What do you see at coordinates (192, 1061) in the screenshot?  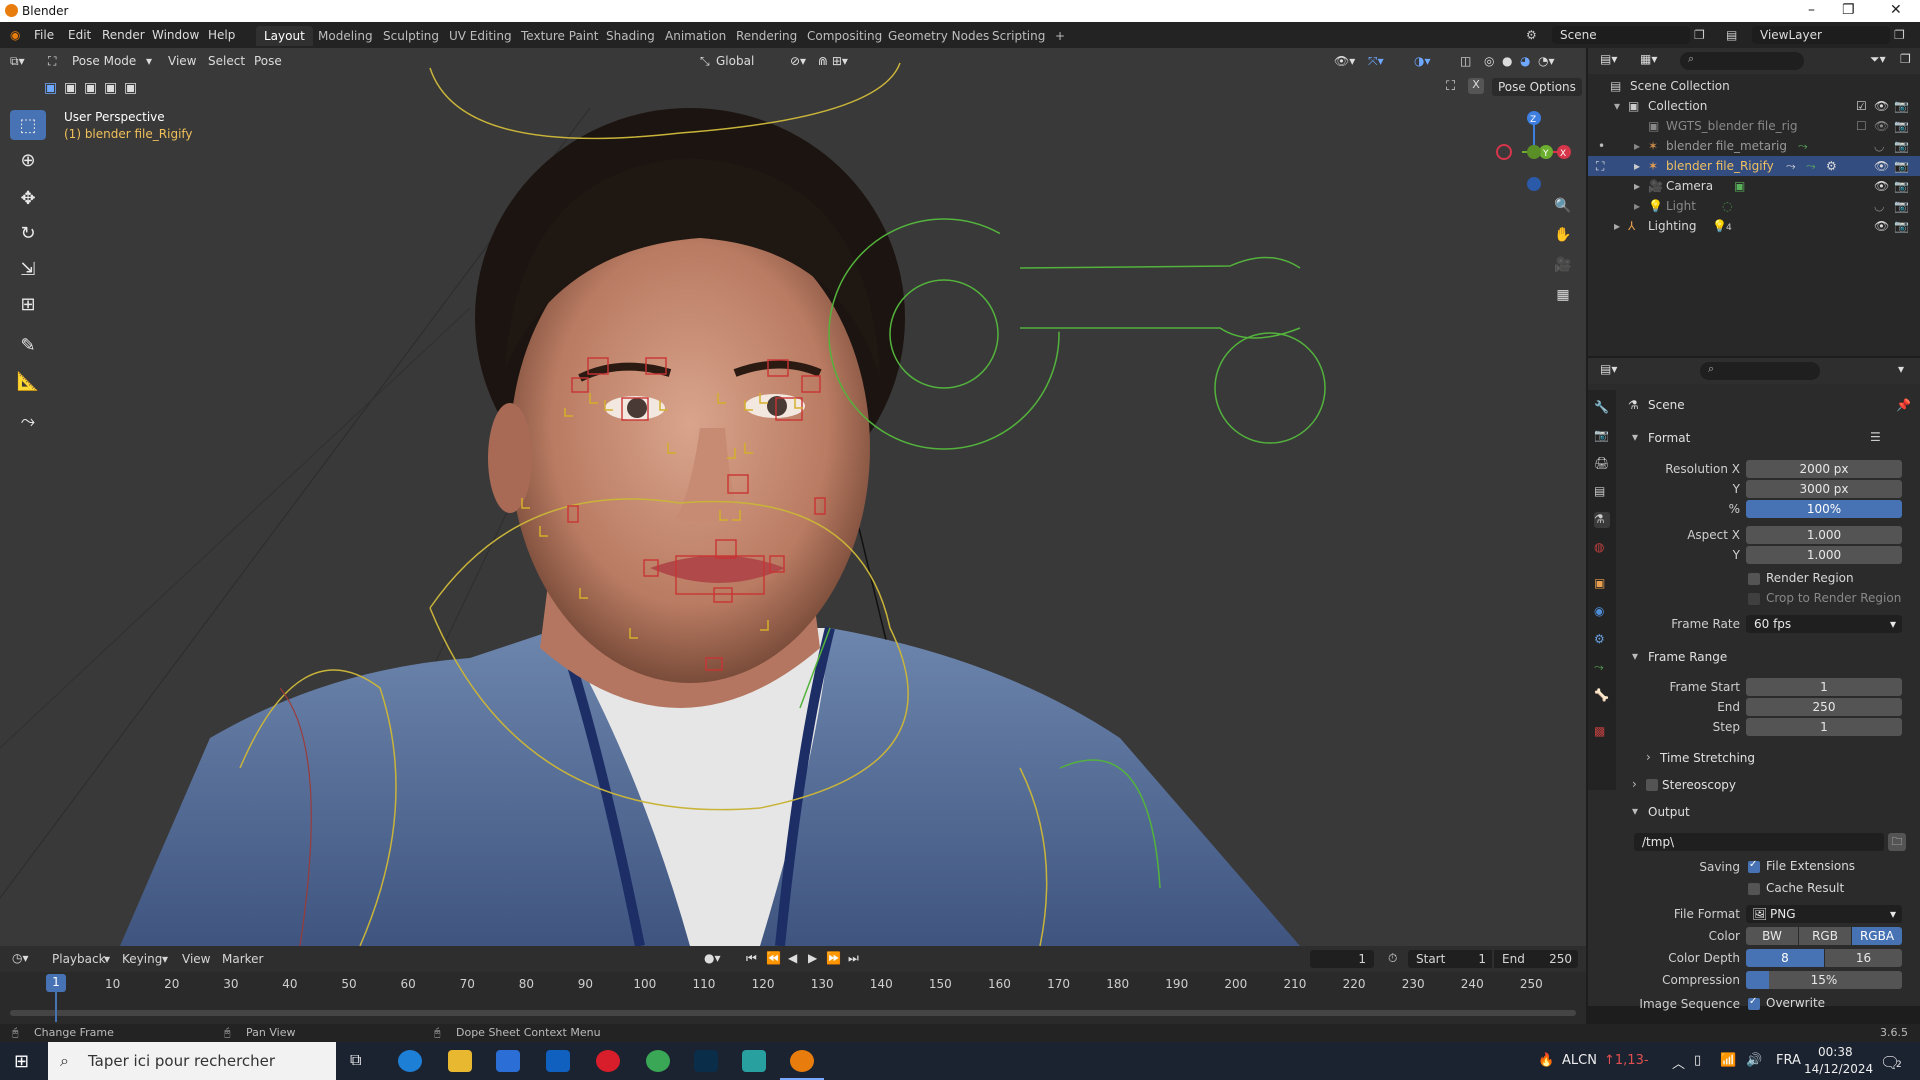 I see `taskbar-search-box: ⌕ Taper ici pour rechercher` at bounding box center [192, 1061].